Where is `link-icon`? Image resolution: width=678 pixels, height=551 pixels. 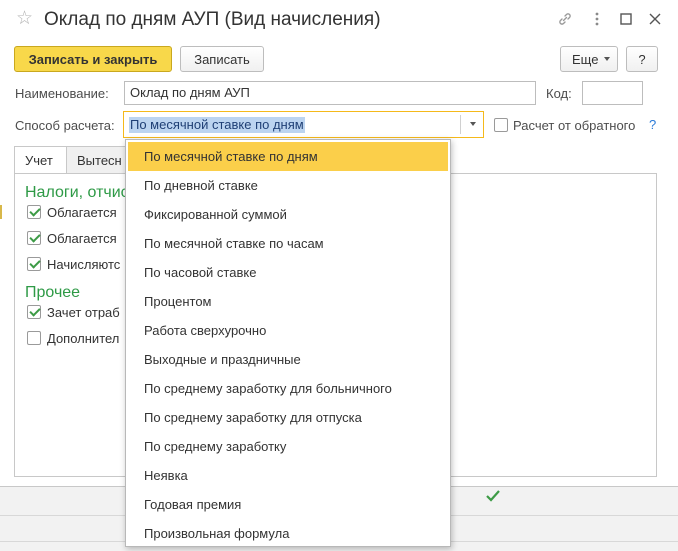
link-icon is located at coordinates (565, 19).